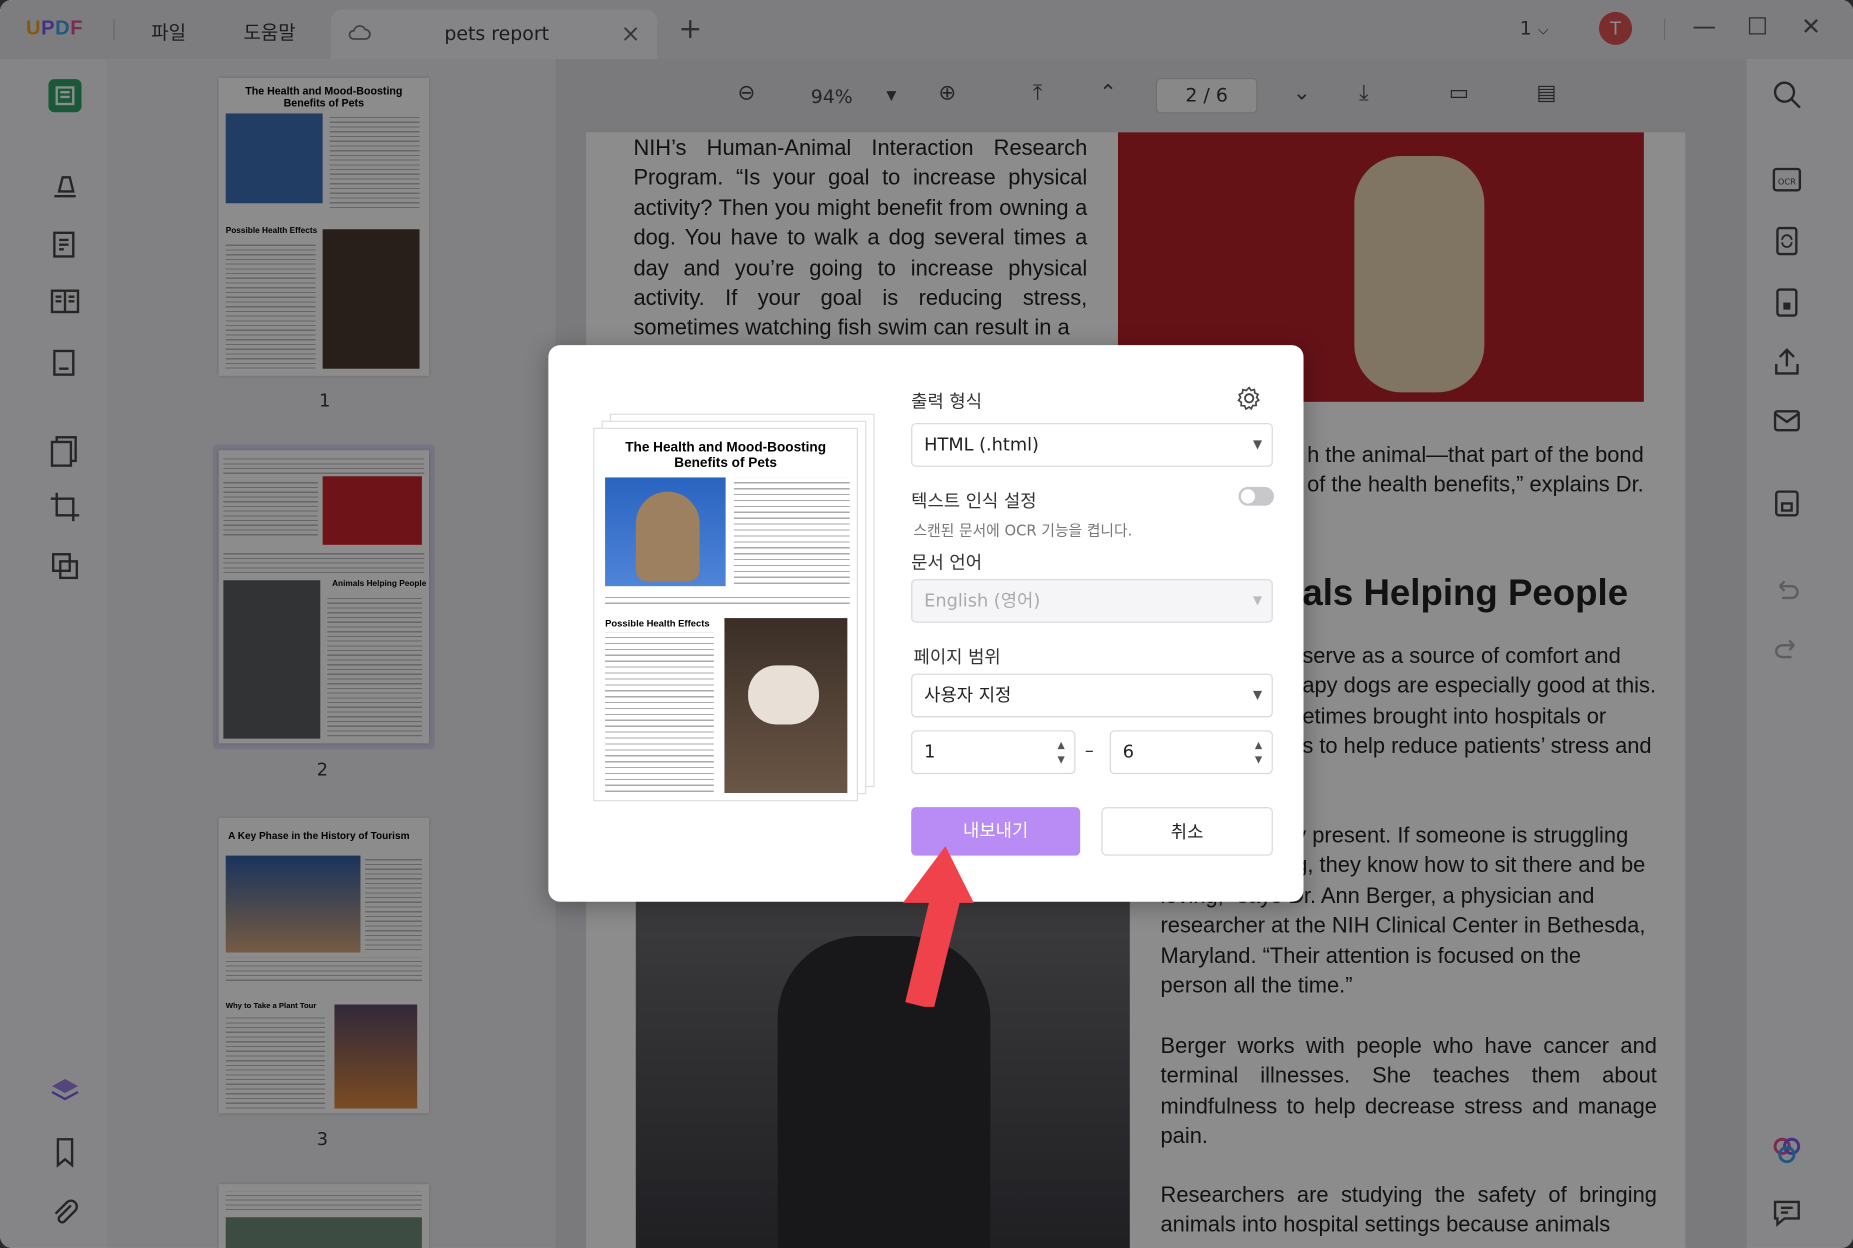 This screenshot has width=1853, height=1248. I want to click on red-pointer-arrow-icon, so click(938, 926).